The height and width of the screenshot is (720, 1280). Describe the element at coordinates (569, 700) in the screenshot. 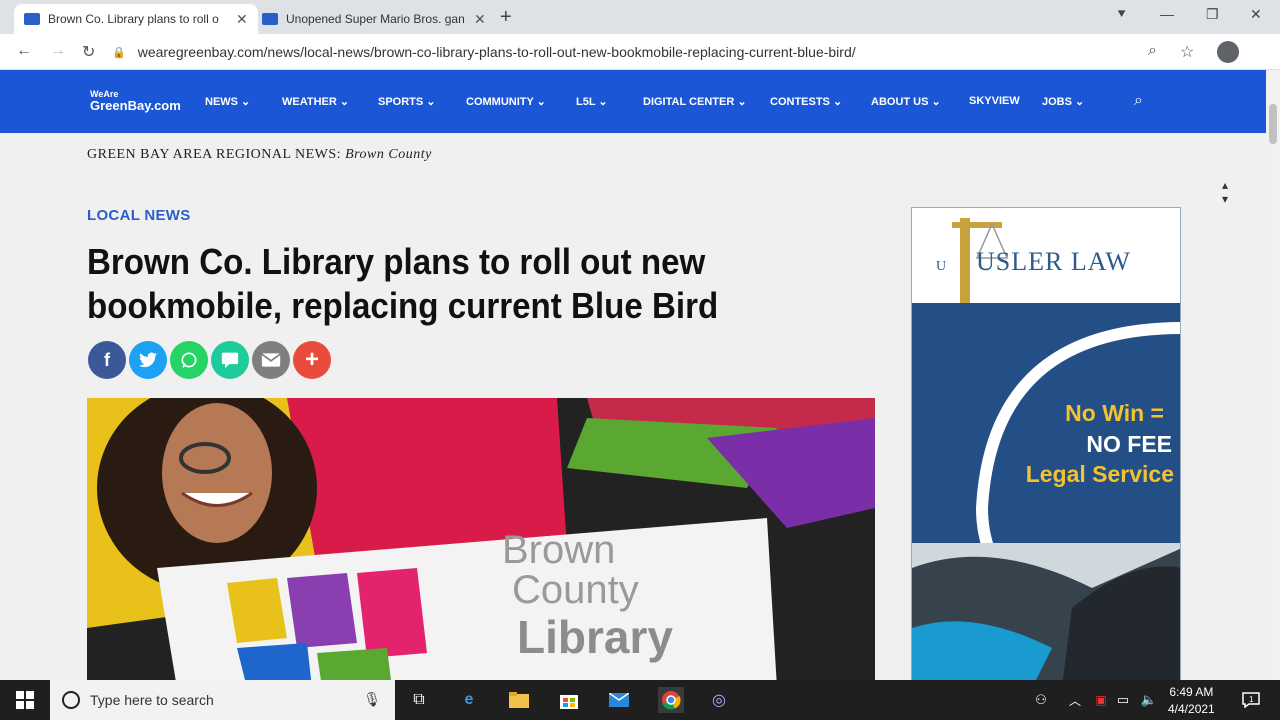

I see `store-icon` at that location.